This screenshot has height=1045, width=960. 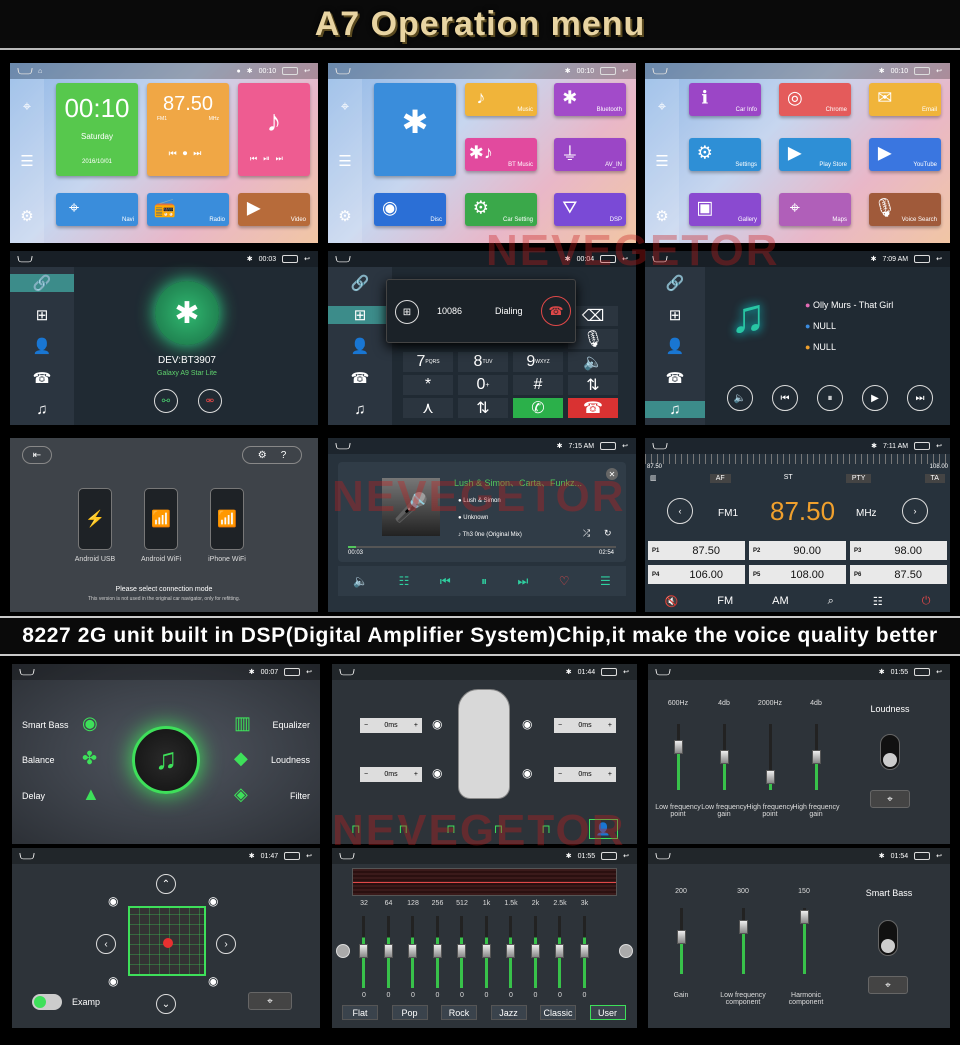 What do you see at coordinates (593, 385) in the screenshot?
I see `swap-icon: ⇅` at bounding box center [593, 385].